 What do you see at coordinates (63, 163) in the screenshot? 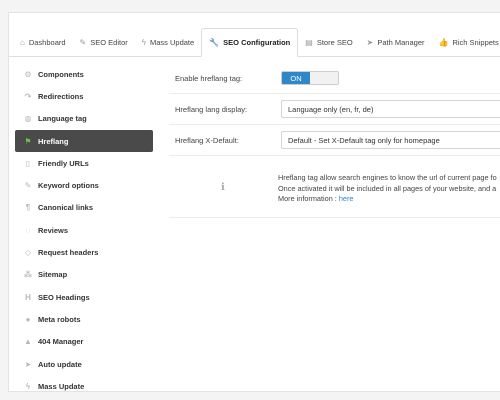
I see `sidebar-item-label: Friendly URLs` at bounding box center [63, 163].